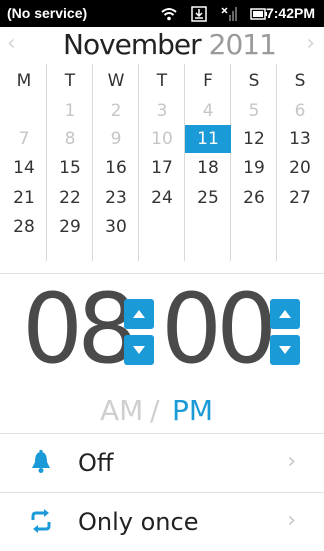 This screenshot has height=551, width=324. I want to click on calendar-day: 13, so click(300, 139).